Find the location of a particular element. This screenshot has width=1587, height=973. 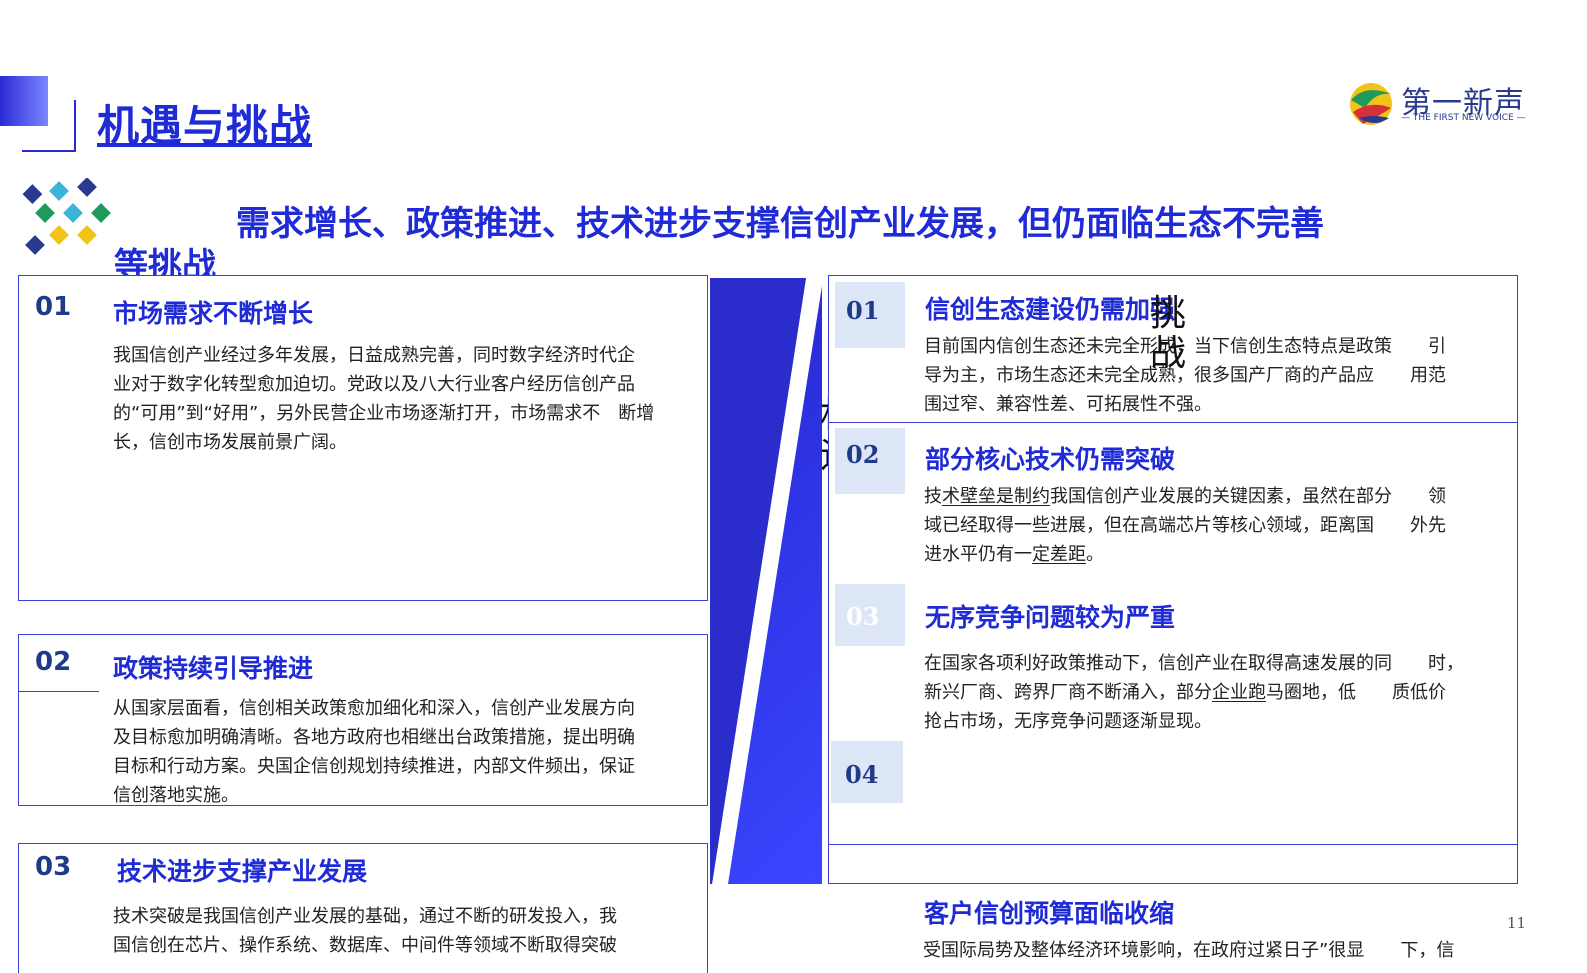

brand-logo: 第一新声 — THE FIRST NEW VOICE — is located at coordinates (1440, 104).